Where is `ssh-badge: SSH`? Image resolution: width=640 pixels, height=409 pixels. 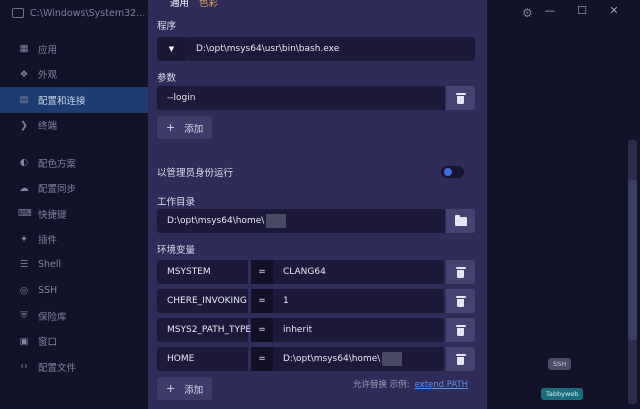
ssh-badge: SSH is located at coordinates (560, 364).